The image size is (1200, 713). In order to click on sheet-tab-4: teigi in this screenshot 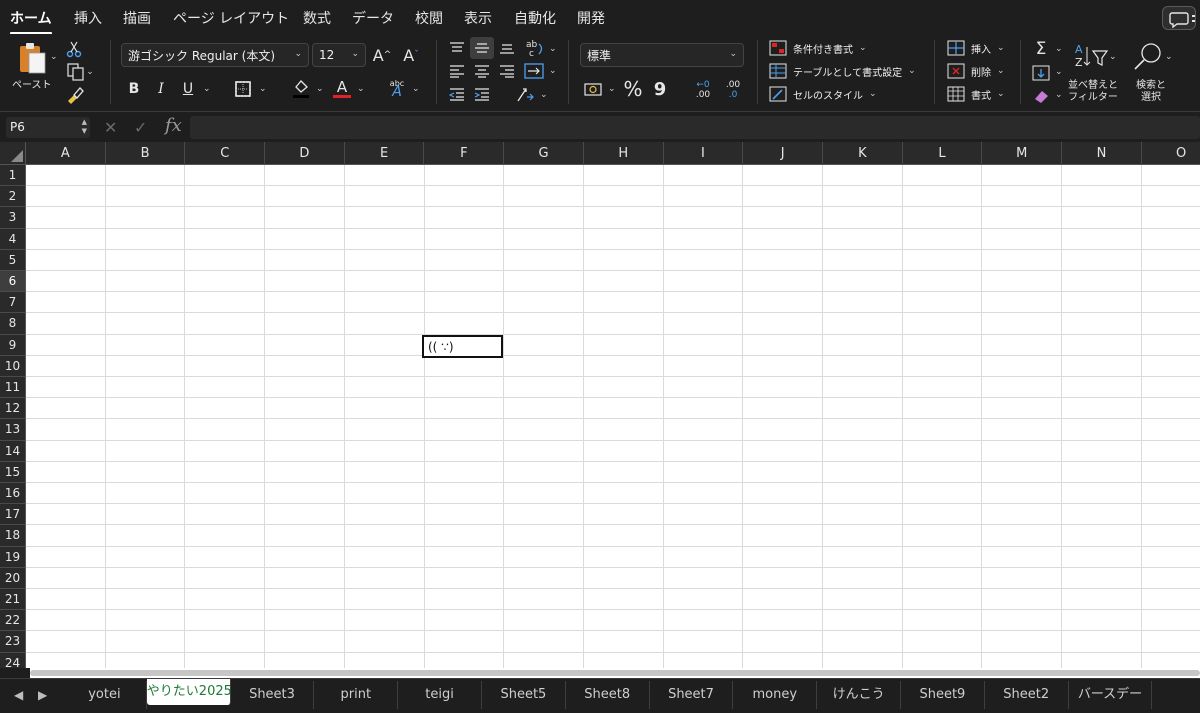, I will do `click(440, 695)`.